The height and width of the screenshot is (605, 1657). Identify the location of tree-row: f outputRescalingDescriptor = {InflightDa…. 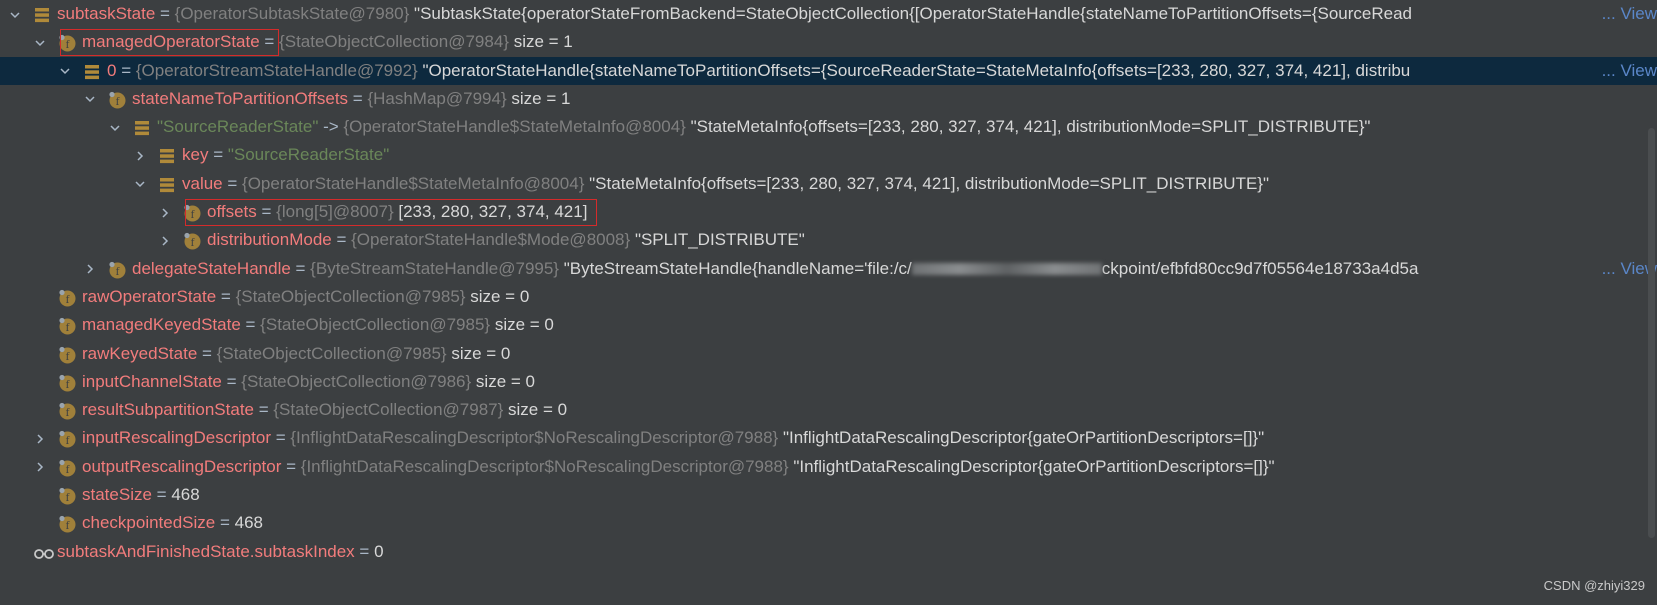
(828, 467).